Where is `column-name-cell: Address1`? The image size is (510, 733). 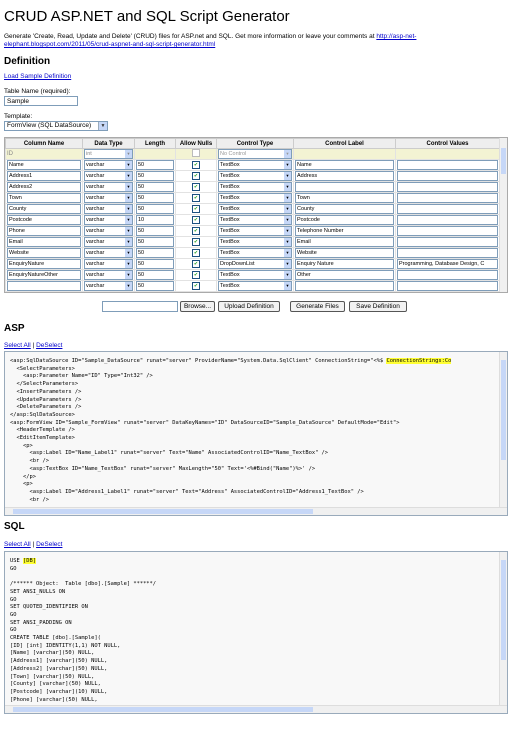
column-name-cell: Address1 is located at coordinates (44, 176).